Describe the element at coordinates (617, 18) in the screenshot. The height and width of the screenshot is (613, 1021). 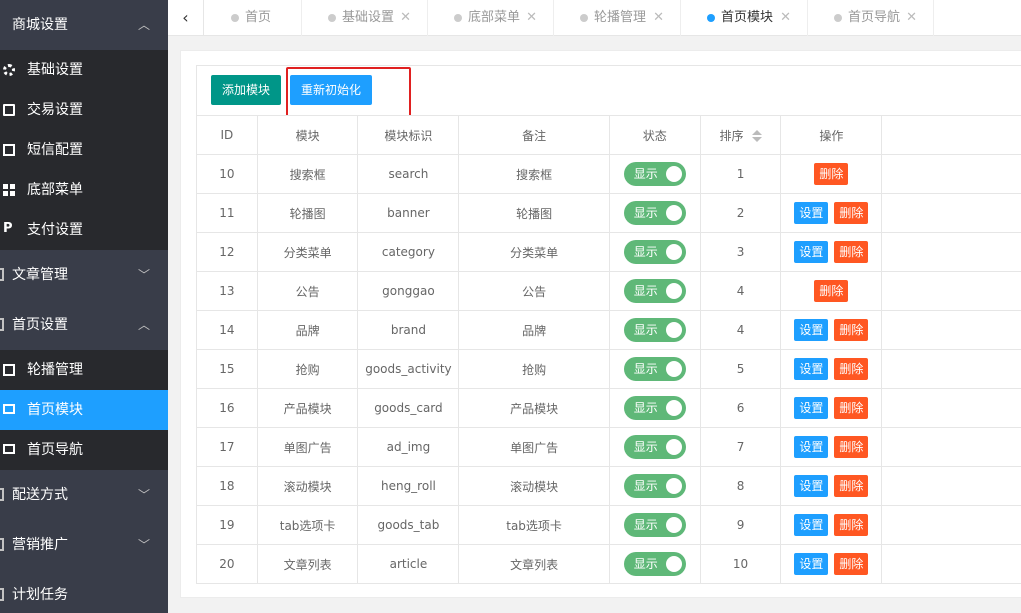
I see `tab-banner-manage: 轮播管理 ✕` at that location.